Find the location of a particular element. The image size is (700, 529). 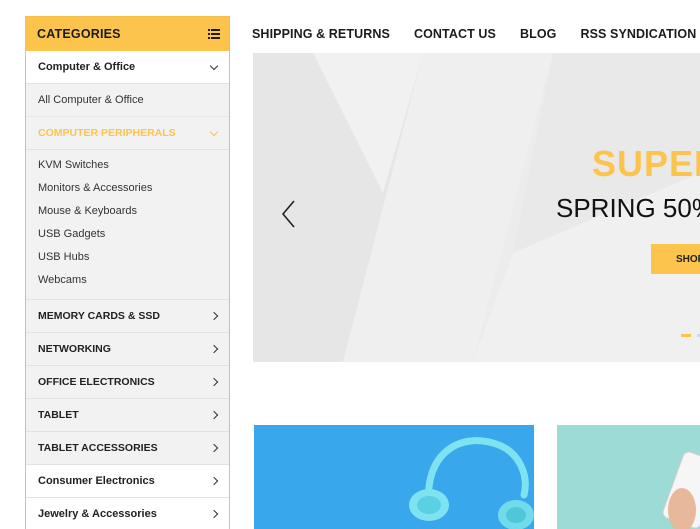

nav-blog: BLOG is located at coordinates (538, 34).